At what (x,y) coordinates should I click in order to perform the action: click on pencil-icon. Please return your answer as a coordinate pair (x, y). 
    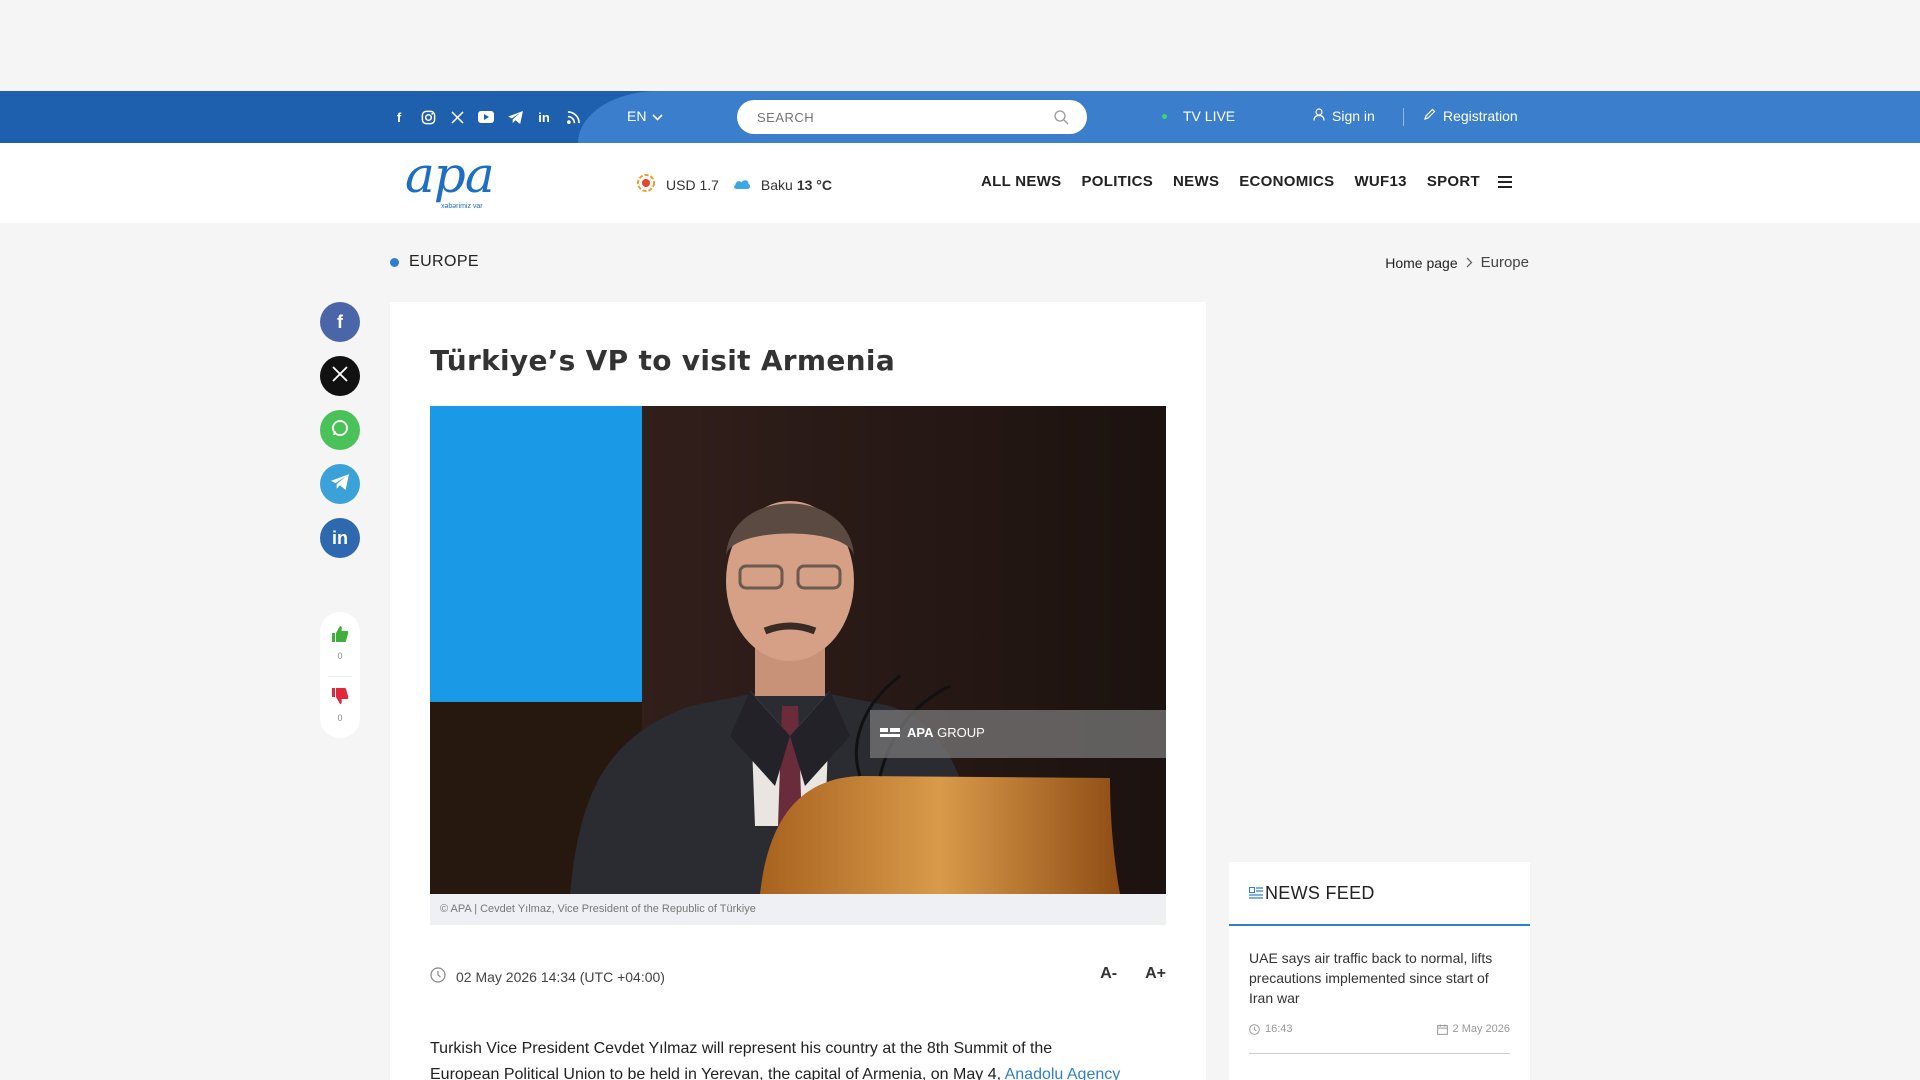
    Looking at the image, I should click on (1429, 116).